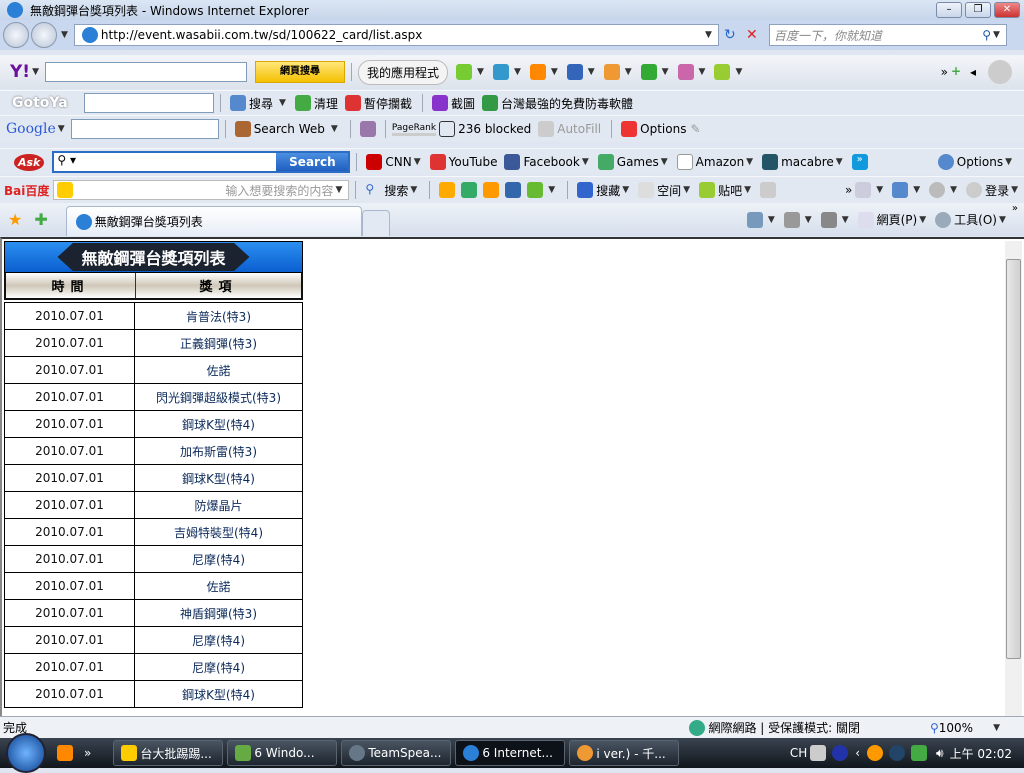  What do you see at coordinates (165, 162) in the screenshot?
I see `ask-search-input: ⚲ ▾` at bounding box center [165, 162].